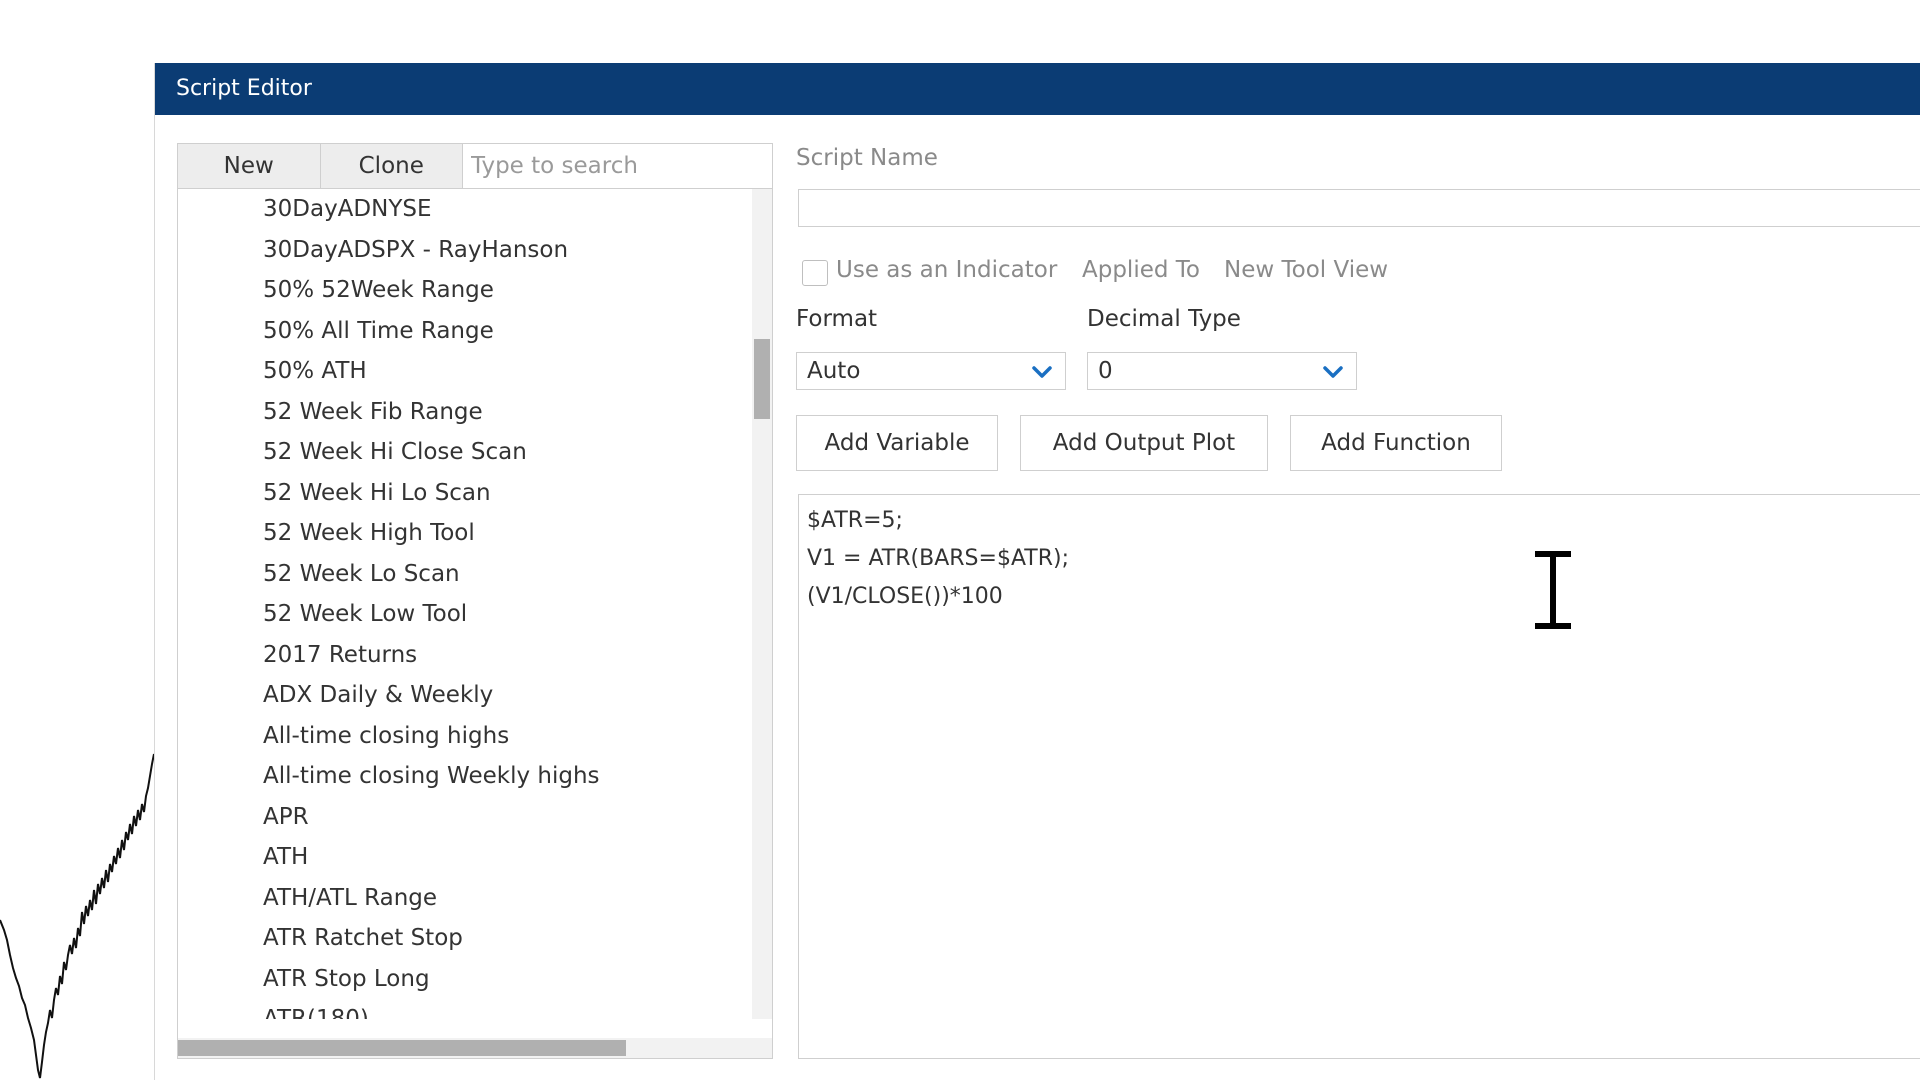 The height and width of the screenshot is (1080, 1920). I want to click on script-list-toolbar: New Clone, so click(475, 166).